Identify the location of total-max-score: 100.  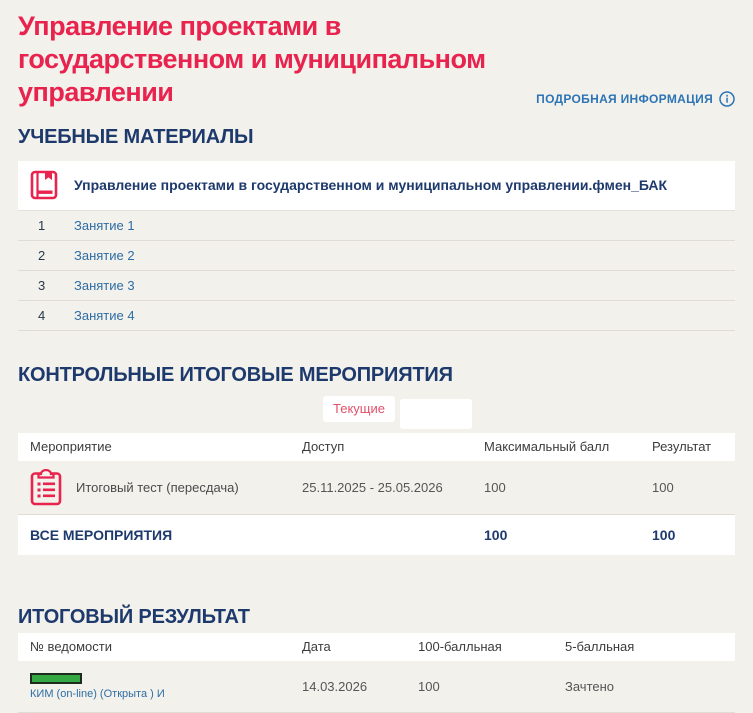
(496, 534).